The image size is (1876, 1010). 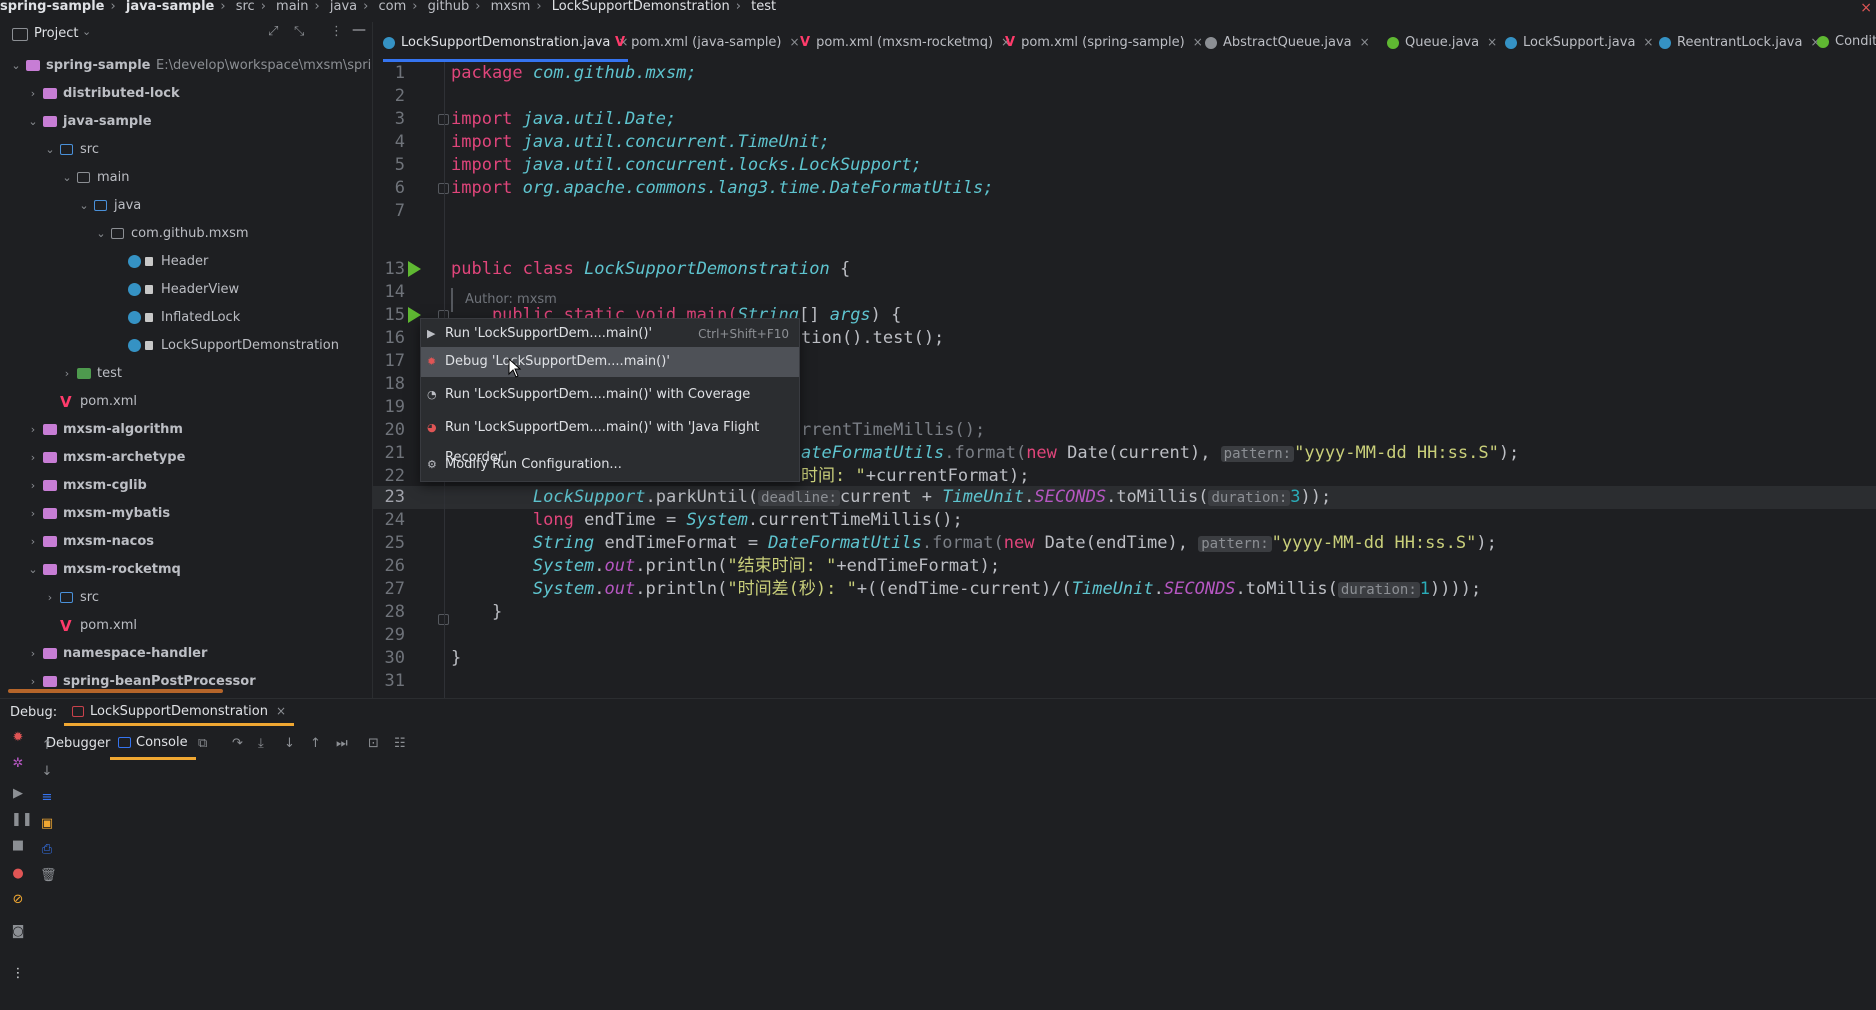 What do you see at coordinates (186, 486) in the screenshot?
I see `tree-item: › mxsm-cglib` at bounding box center [186, 486].